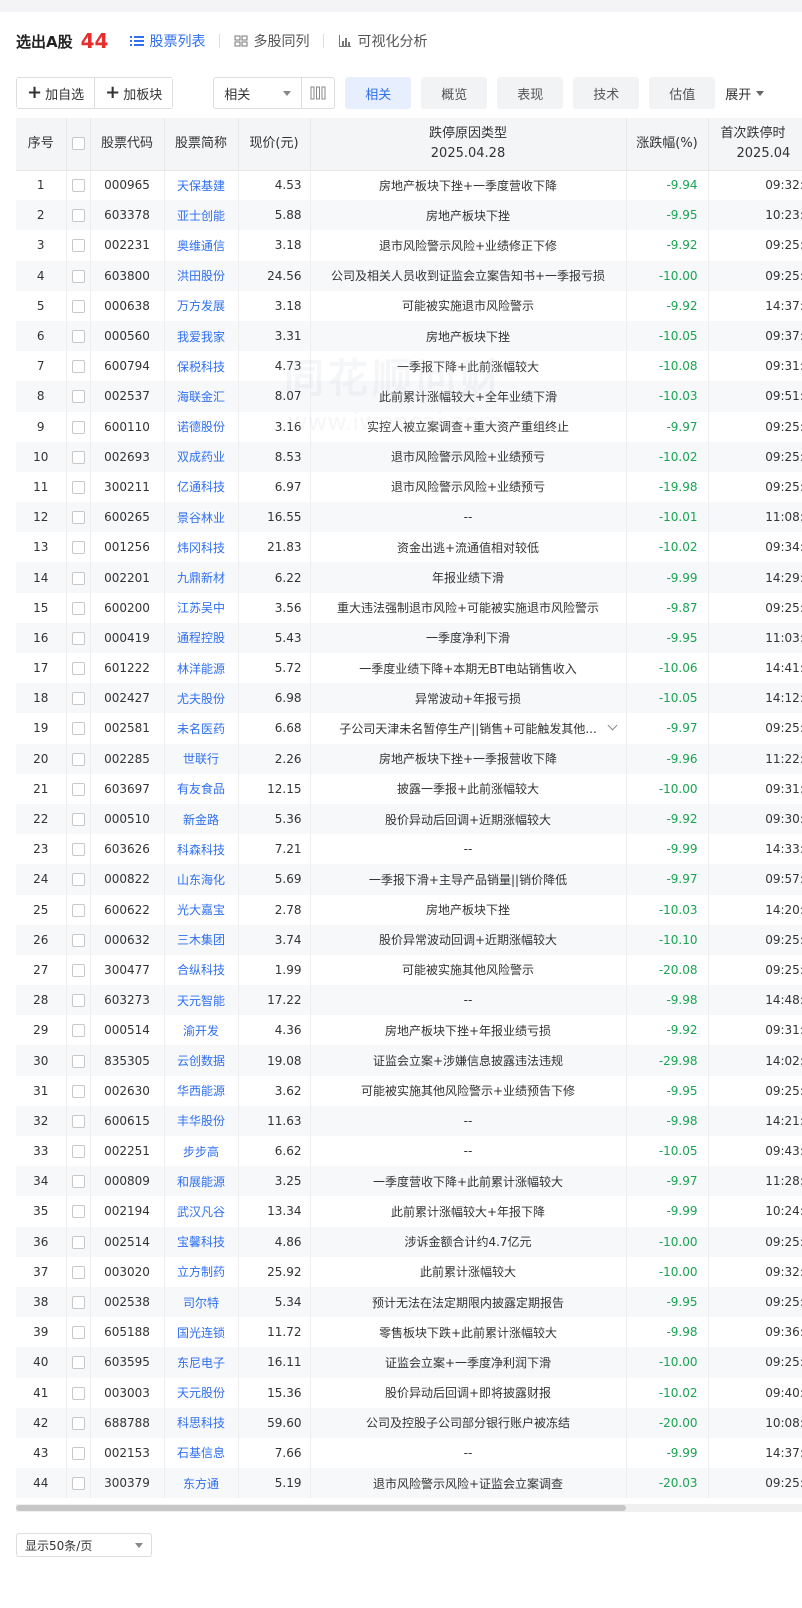  I want to click on row-stock-name: 我爱我家, so click(201, 336).